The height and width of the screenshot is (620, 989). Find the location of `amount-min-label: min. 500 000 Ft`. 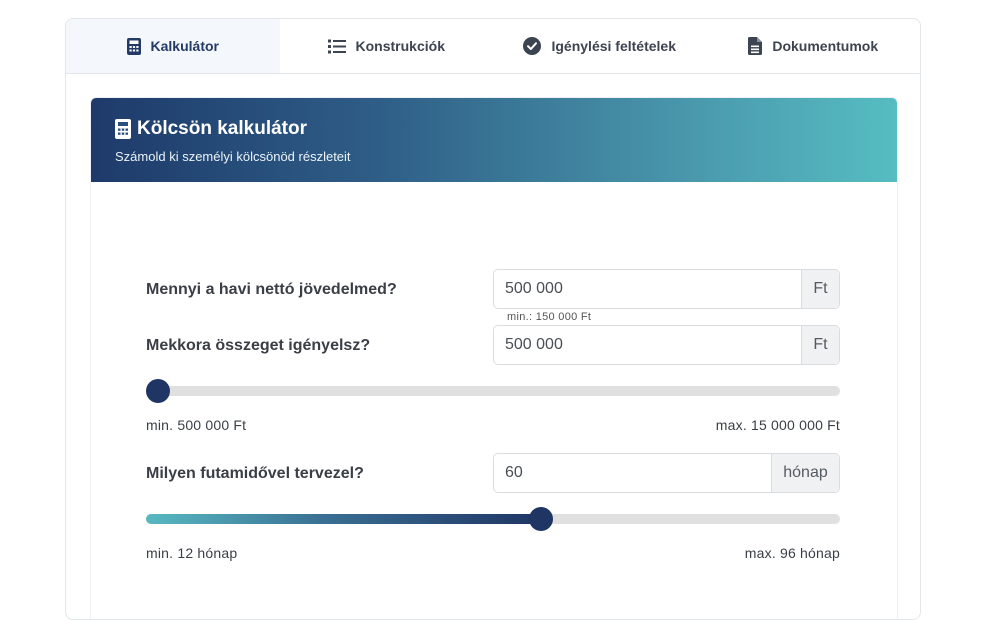

amount-min-label: min. 500 000 Ft is located at coordinates (196, 425).